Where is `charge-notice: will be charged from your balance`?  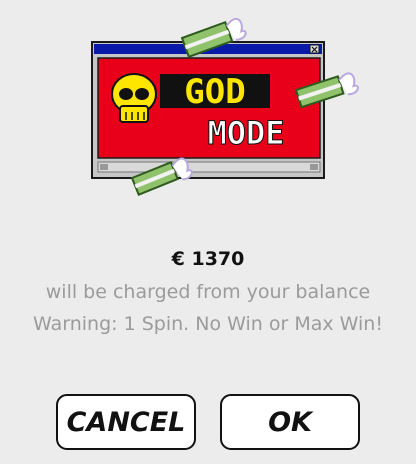 charge-notice: will be charged from your balance is located at coordinates (208, 292).